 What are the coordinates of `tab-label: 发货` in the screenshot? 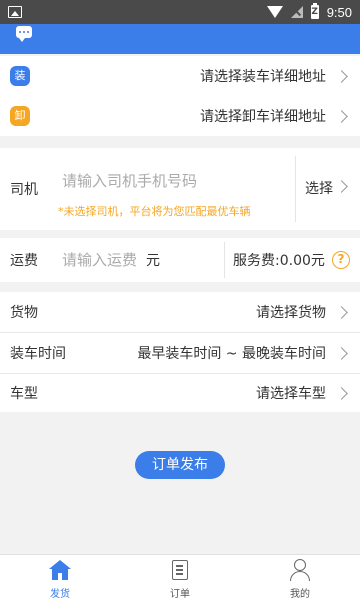 It's located at (60, 594).